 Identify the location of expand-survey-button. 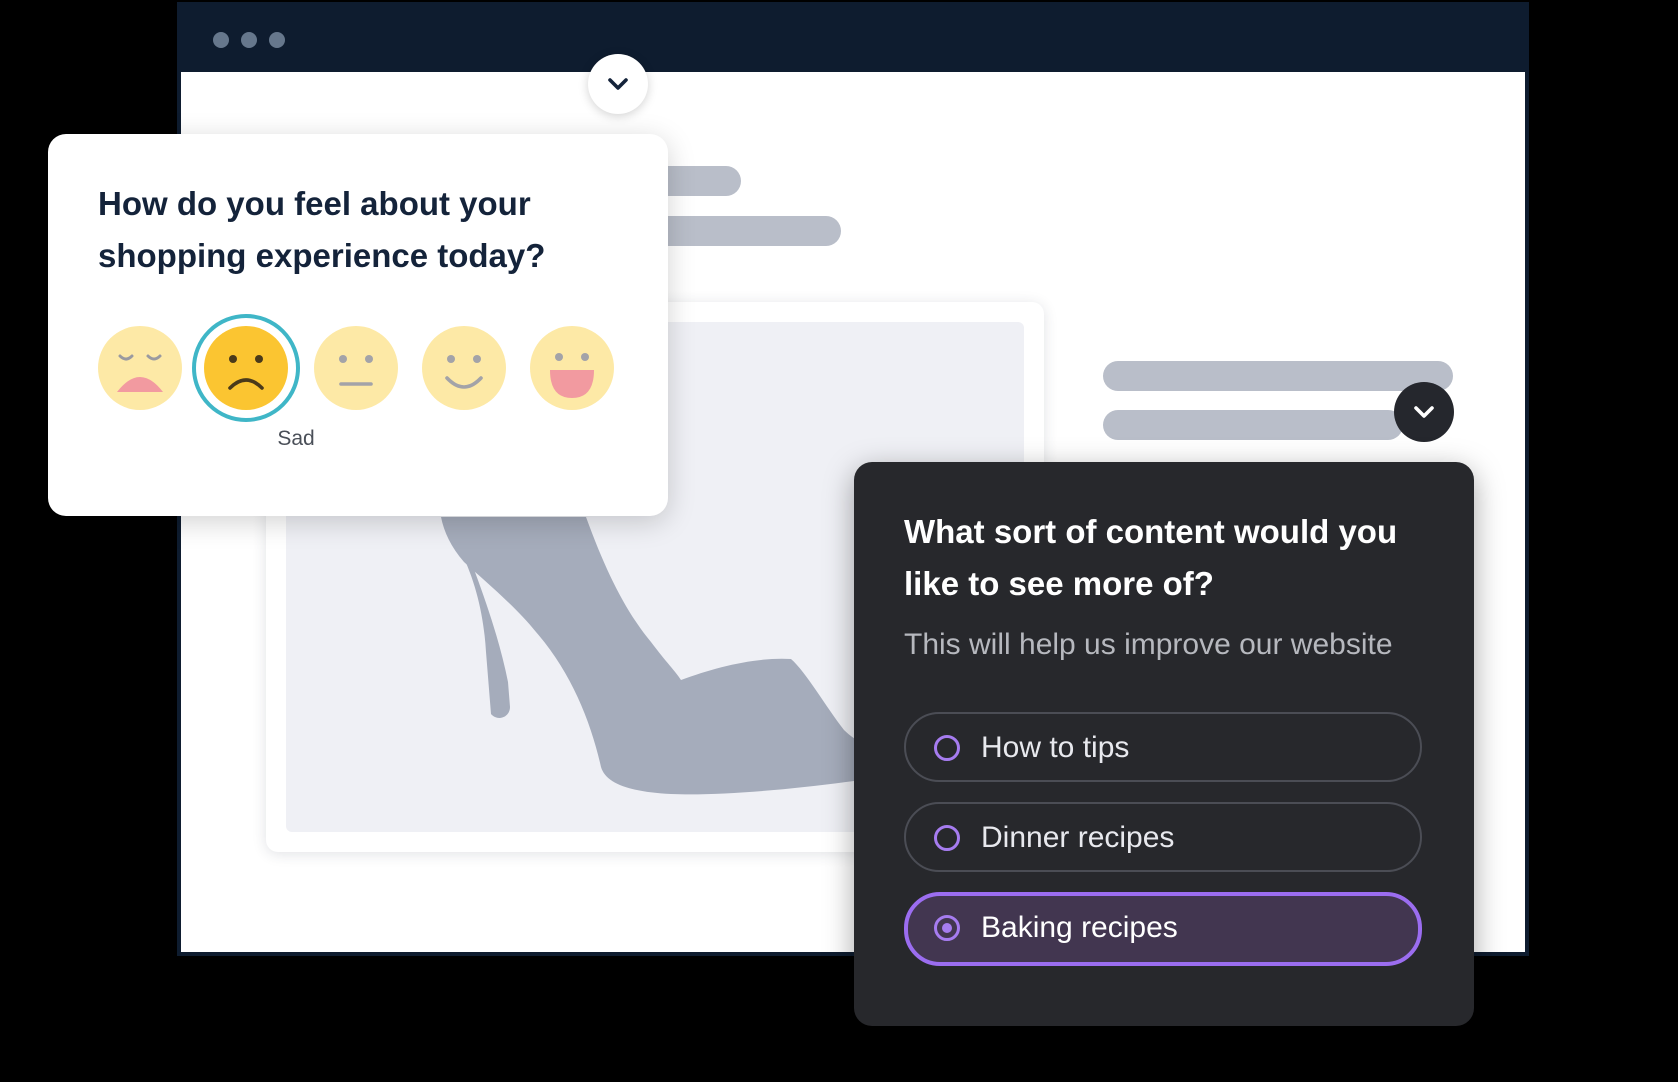
(618, 84).